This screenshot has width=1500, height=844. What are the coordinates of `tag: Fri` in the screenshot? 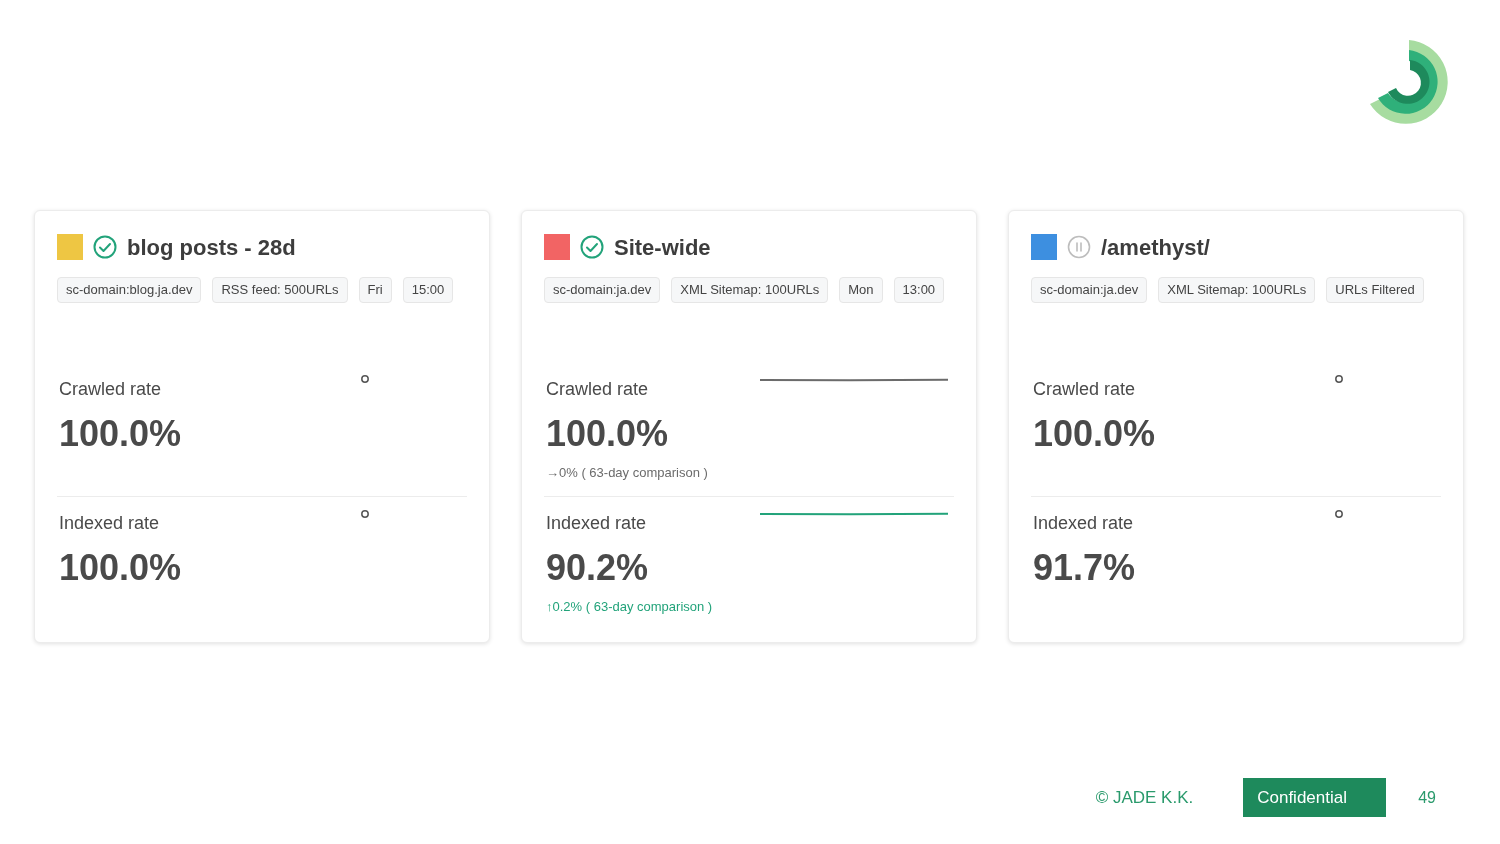 It's located at (375, 290).